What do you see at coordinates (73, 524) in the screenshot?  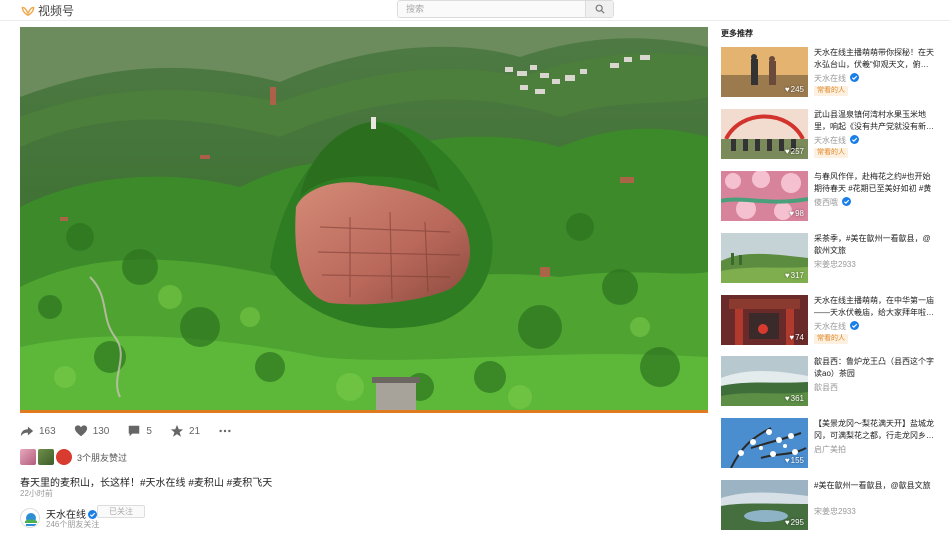 I see `author-followers-text: 246个朋友关注` at bounding box center [73, 524].